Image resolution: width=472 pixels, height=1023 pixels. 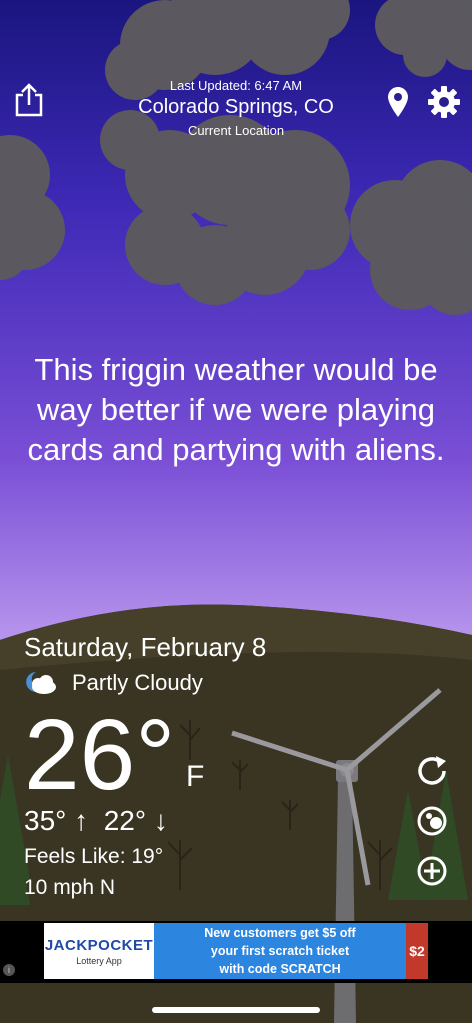 I want to click on refresh-button, so click(x=432, y=771).